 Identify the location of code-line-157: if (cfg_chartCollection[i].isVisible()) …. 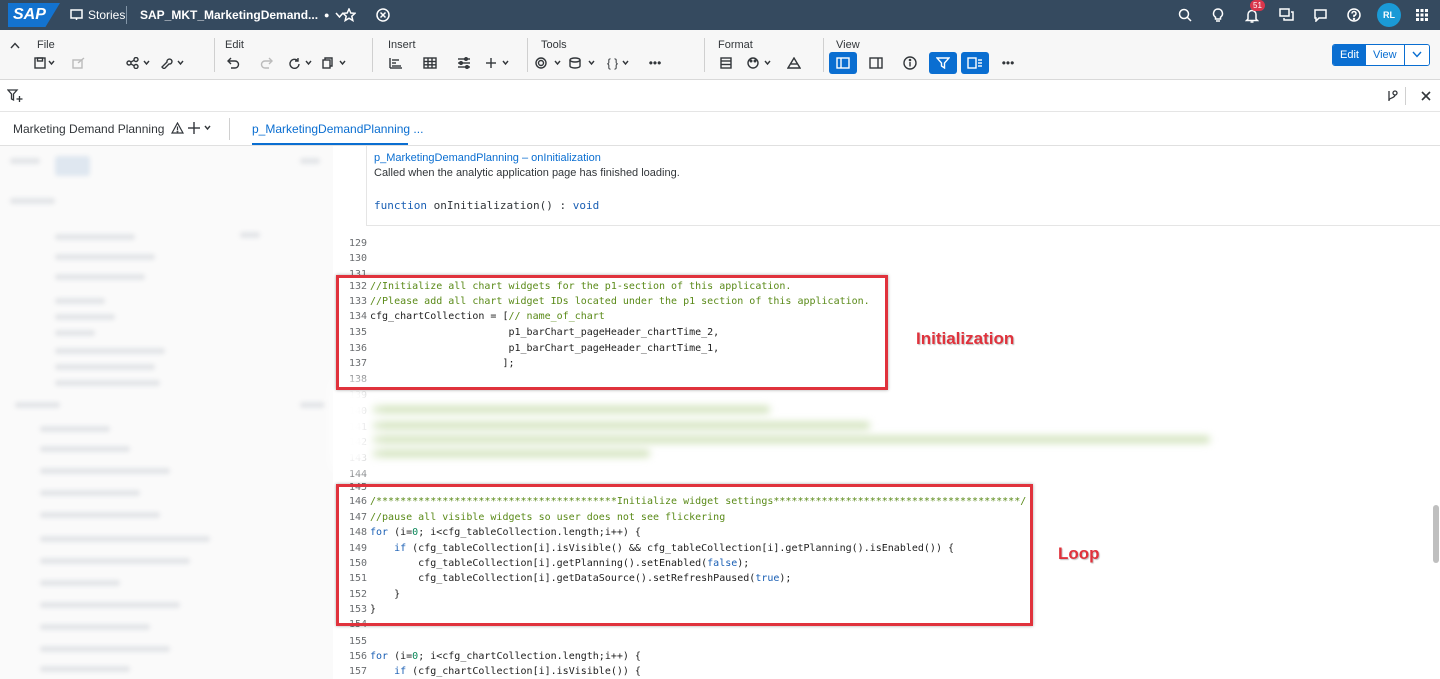
(505, 671).